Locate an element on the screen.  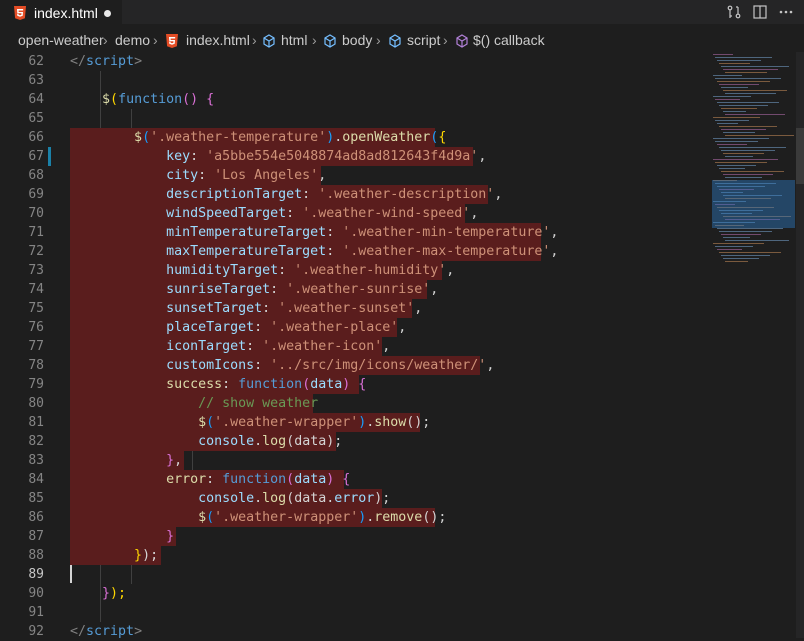
code-line: sunsetTarget: '.weather-sunset', is located at coordinates (246, 308).